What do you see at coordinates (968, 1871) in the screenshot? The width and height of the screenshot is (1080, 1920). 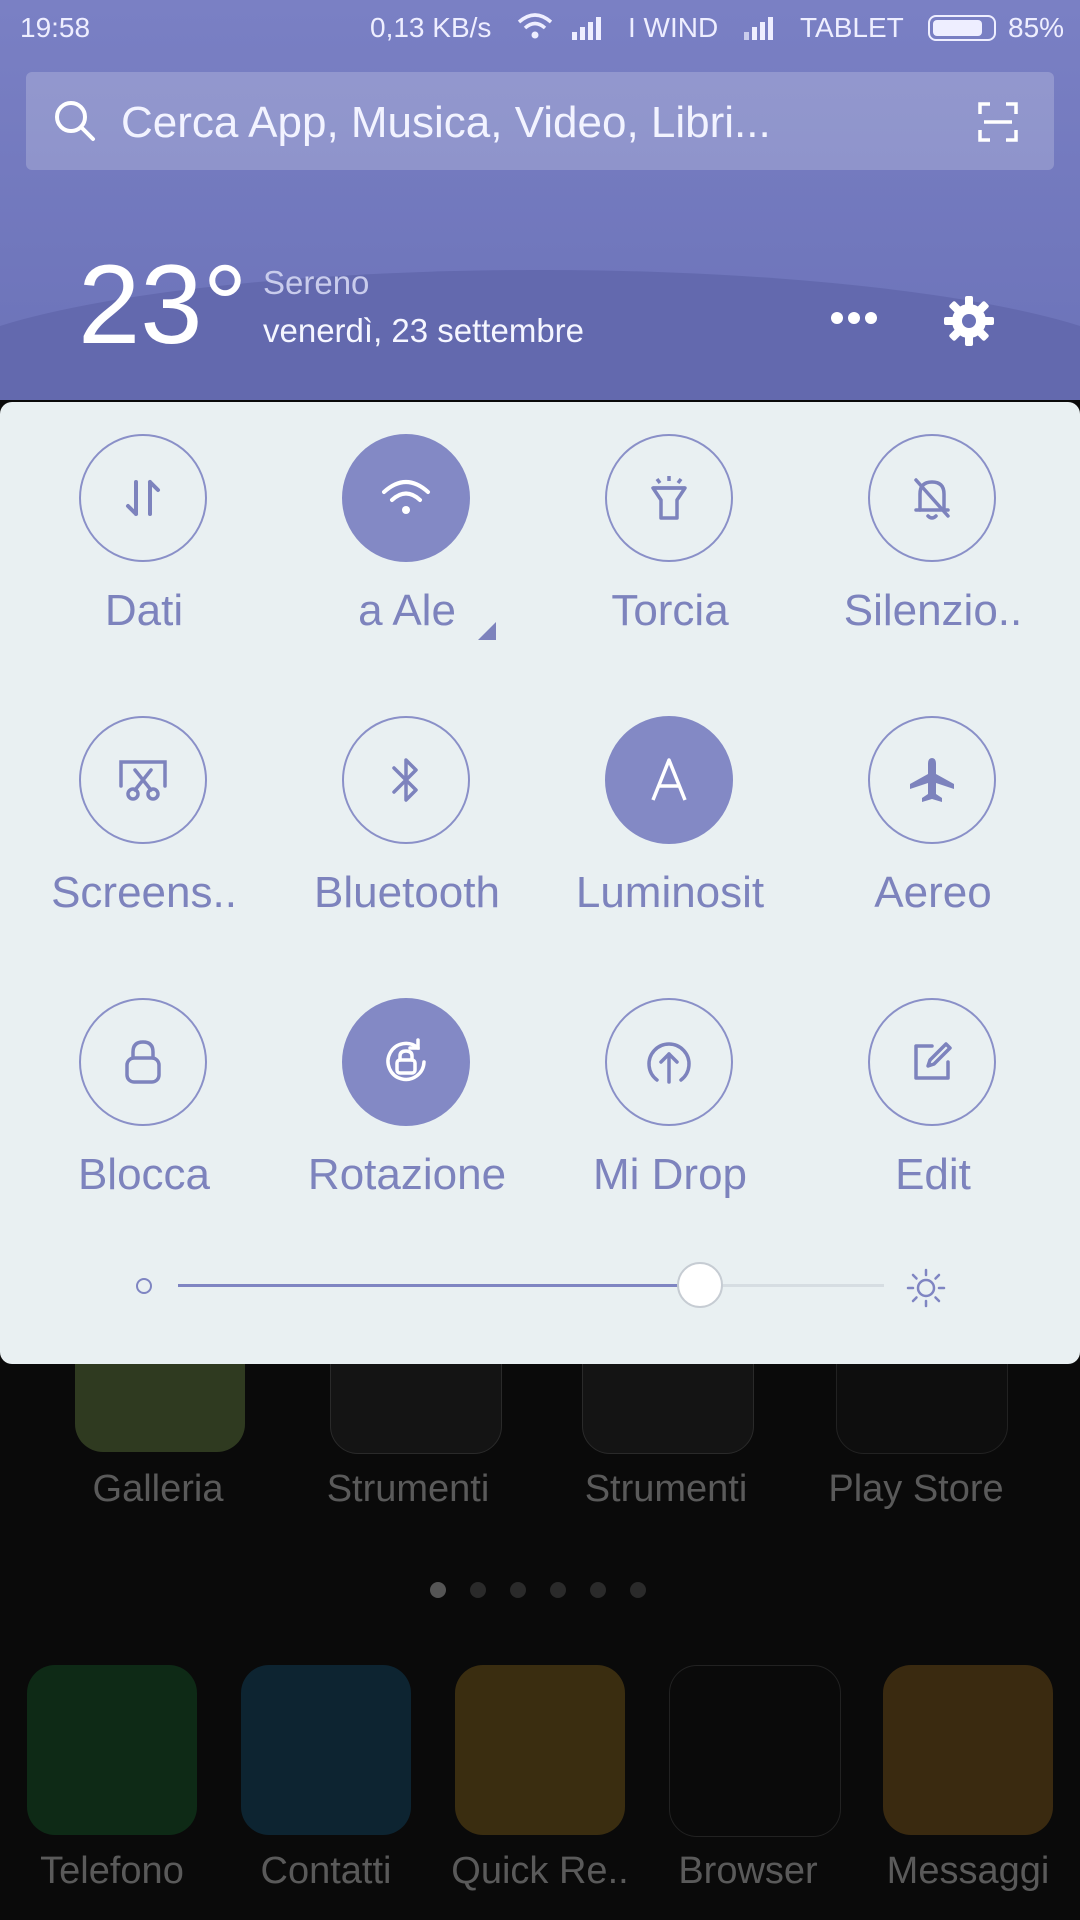 I see `app-label: Messaggi` at bounding box center [968, 1871].